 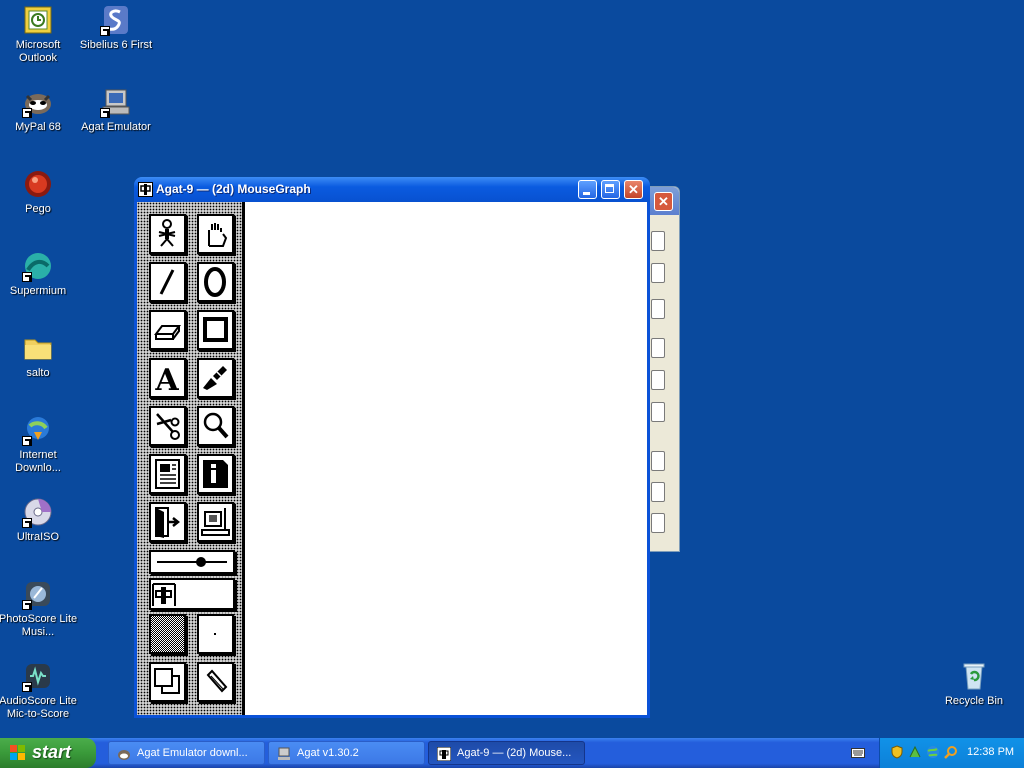 I want to click on photoscore-icon, so click(x=38, y=594).